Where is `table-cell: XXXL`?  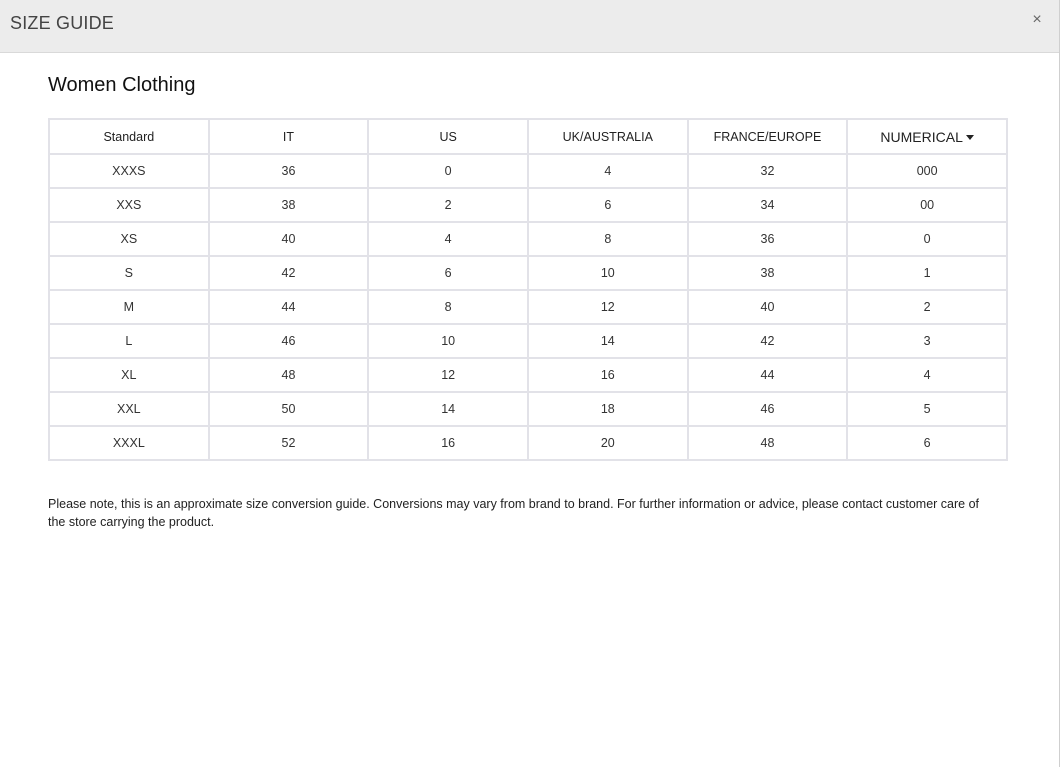 table-cell: XXXL is located at coordinates (129, 443).